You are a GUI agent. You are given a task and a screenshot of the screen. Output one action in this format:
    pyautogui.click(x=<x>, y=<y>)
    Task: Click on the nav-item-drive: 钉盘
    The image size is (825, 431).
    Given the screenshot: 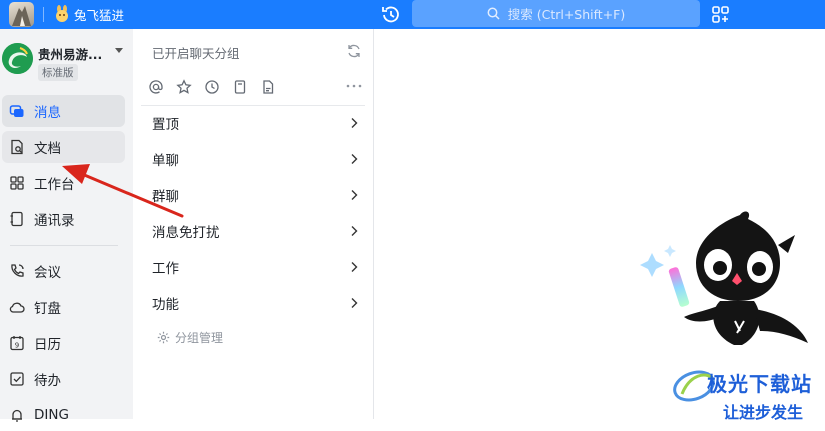 What is the action you would take?
    pyautogui.click(x=63, y=307)
    